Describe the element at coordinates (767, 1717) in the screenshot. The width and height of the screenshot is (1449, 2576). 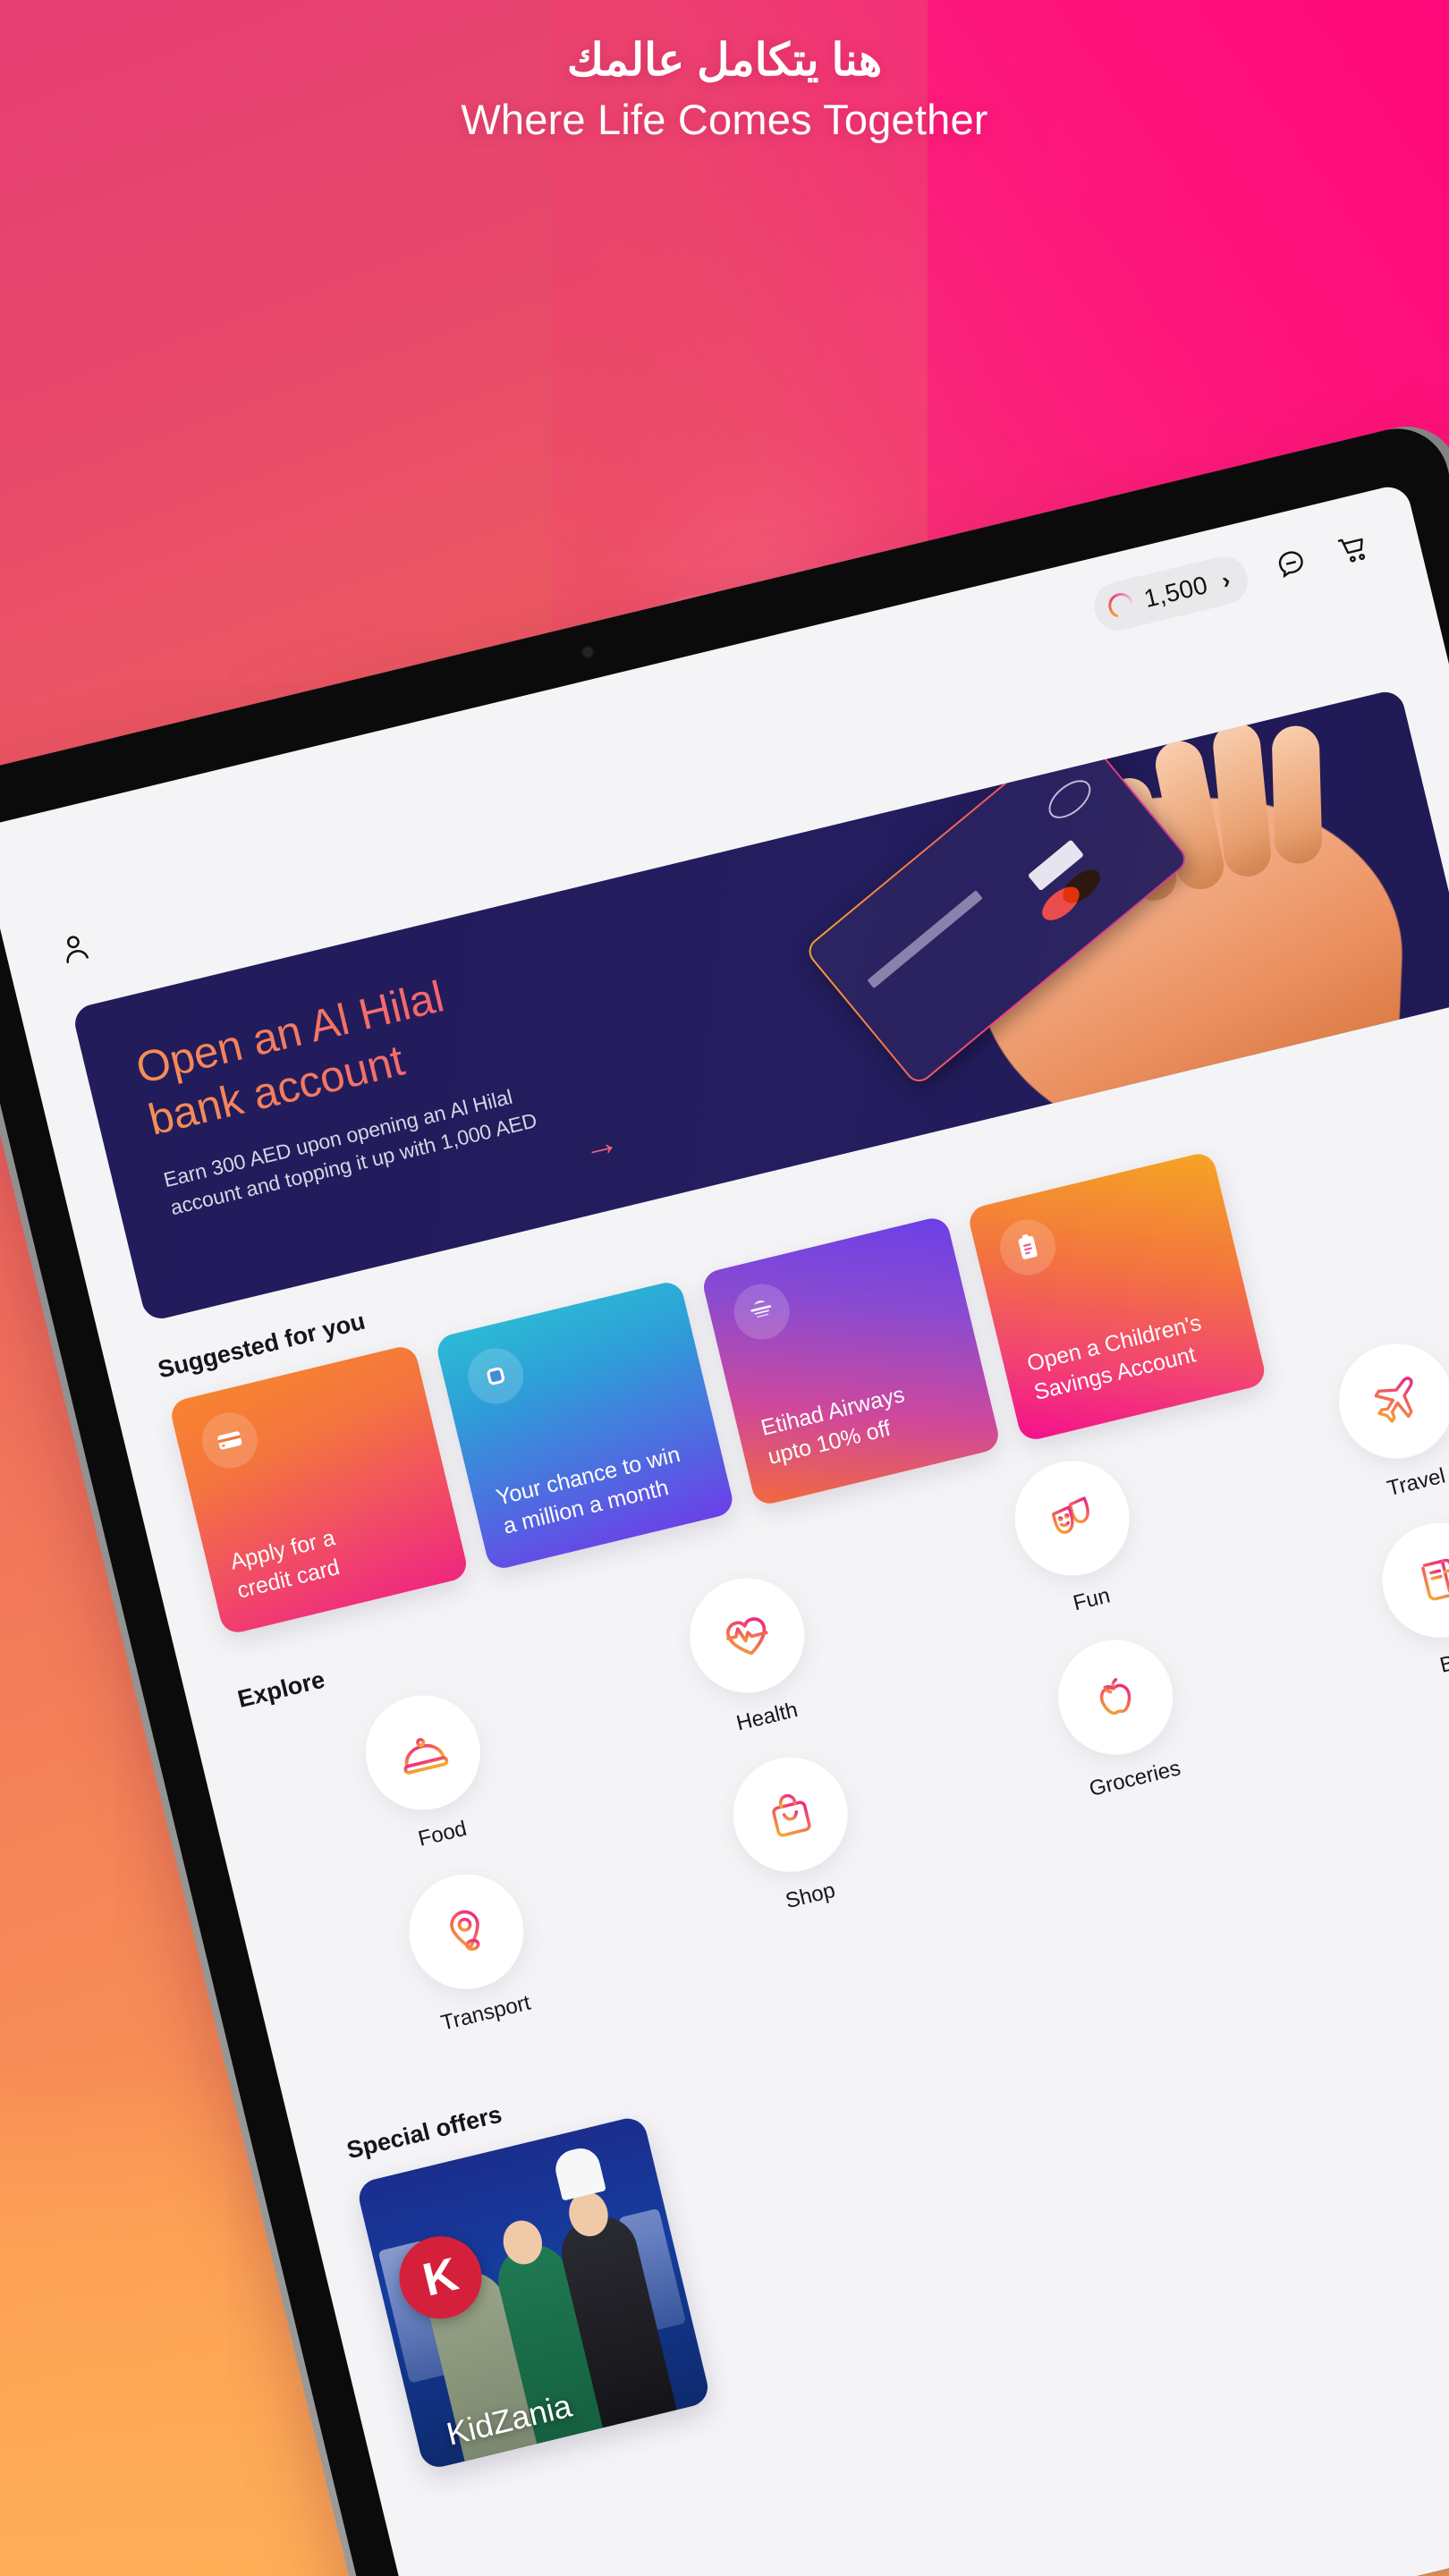
I see `explore-item-label: Health` at that location.